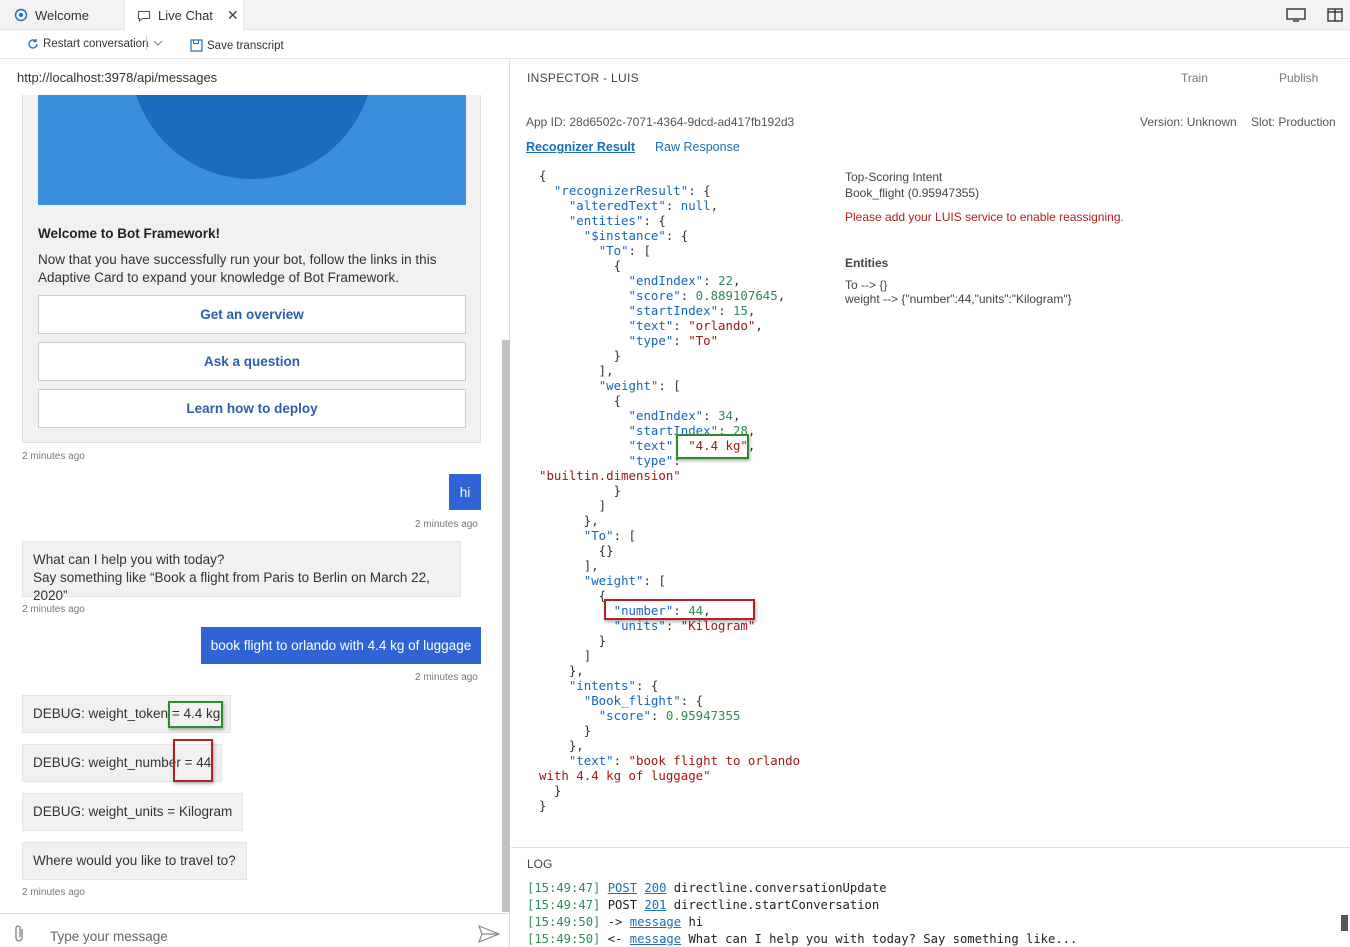 Image resolution: width=1350 pixels, height=947 pixels. Describe the element at coordinates (1335, 15) in the screenshot. I see `split-view-icon` at that location.